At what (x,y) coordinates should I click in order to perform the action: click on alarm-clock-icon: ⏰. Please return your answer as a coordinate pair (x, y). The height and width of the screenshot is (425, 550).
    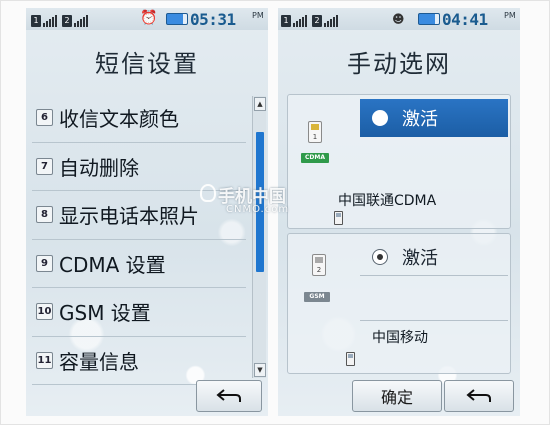
    Looking at the image, I should click on (149, 18).